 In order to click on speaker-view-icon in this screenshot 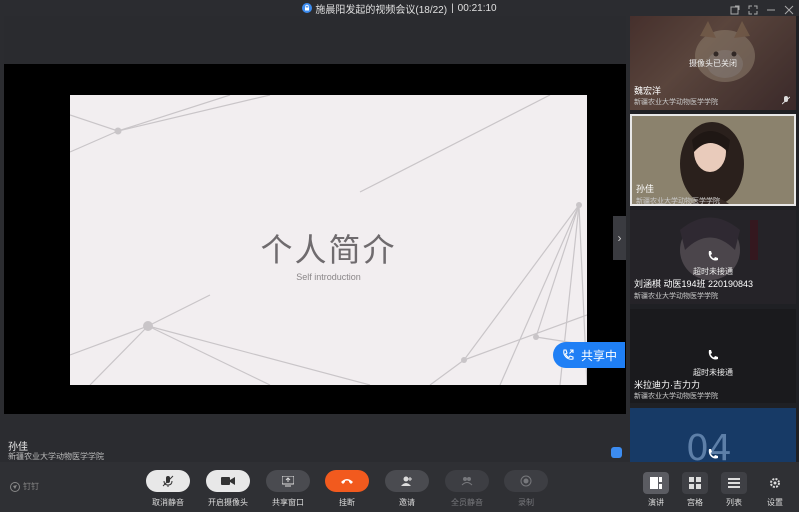, I will do `click(656, 483)`.